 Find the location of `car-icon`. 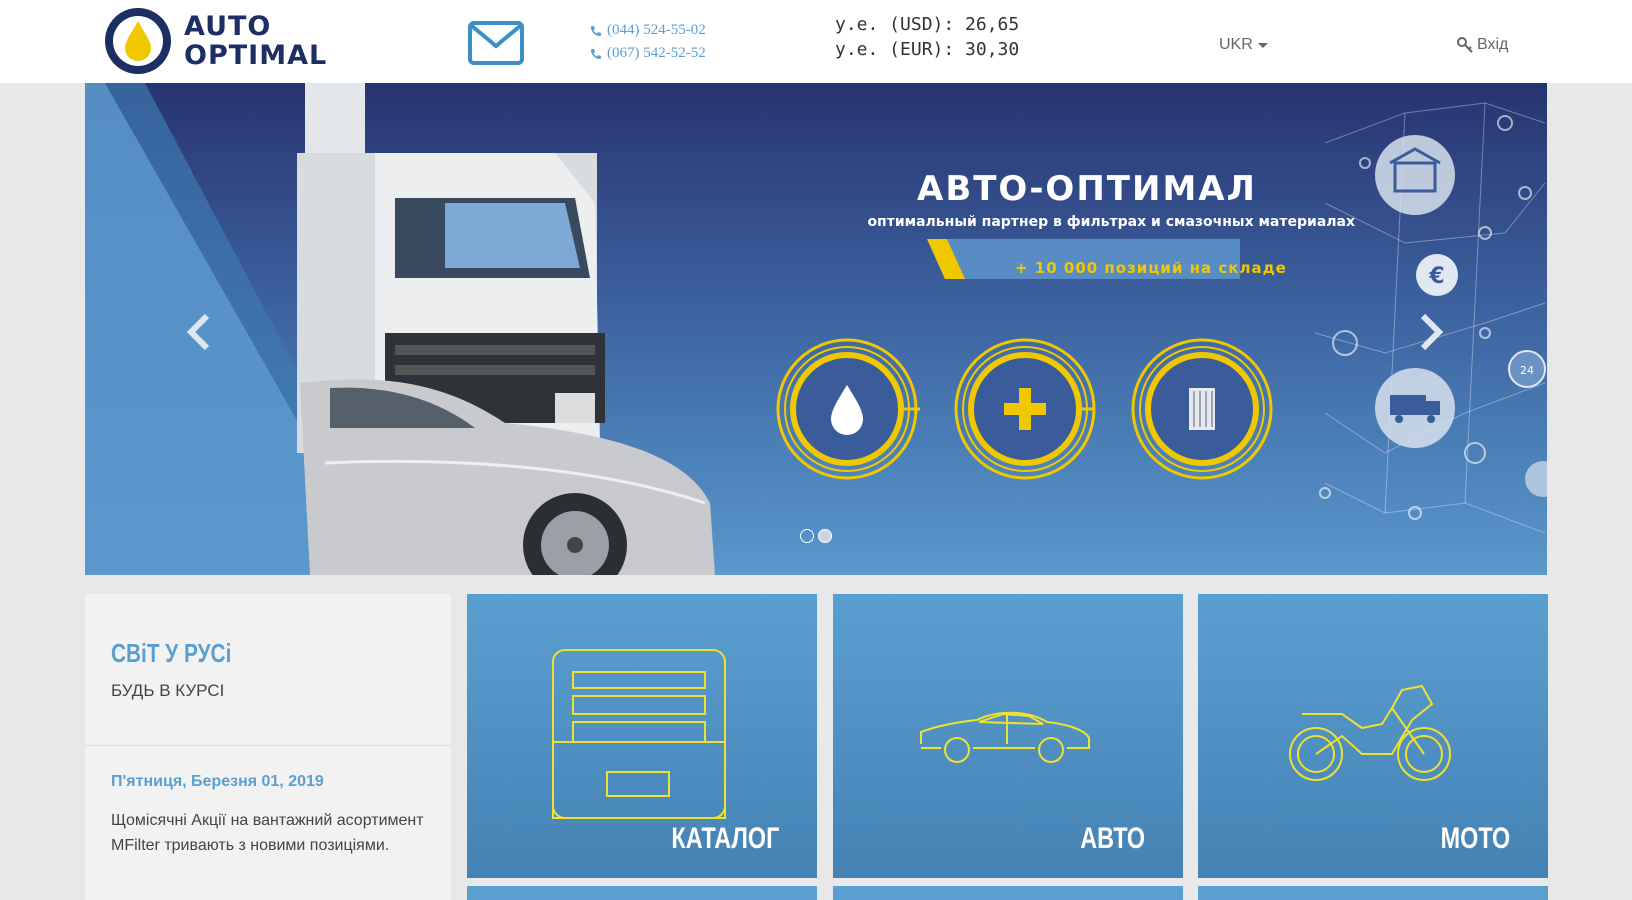

car-icon is located at coordinates (1005, 737).